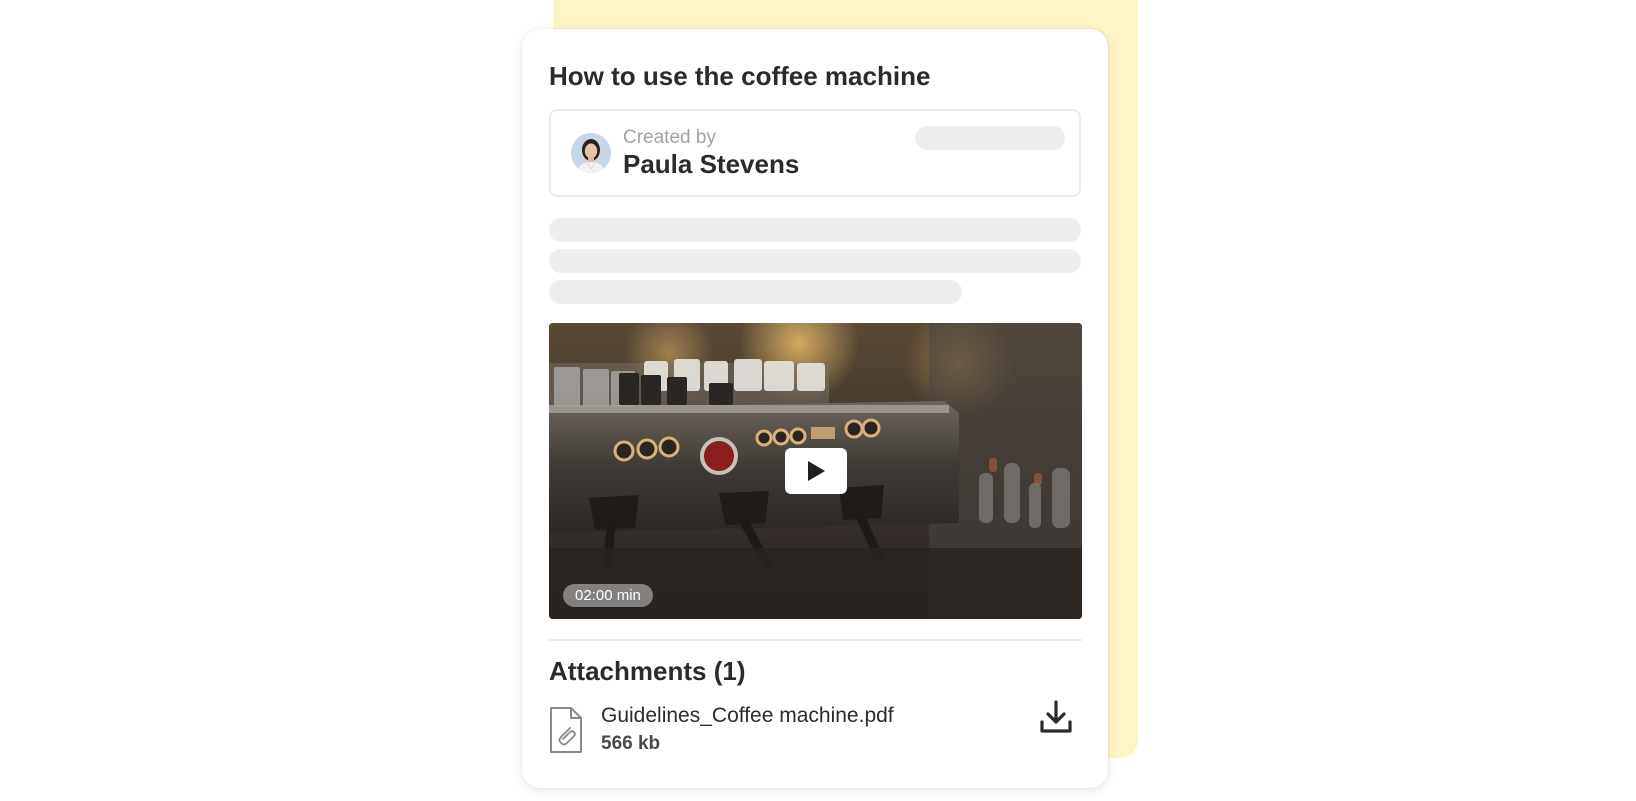 The width and height of the screenshot is (1636, 801). I want to click on attachment-file-name: Guidelines_Coffee machine.pdf, so click(747, 716).